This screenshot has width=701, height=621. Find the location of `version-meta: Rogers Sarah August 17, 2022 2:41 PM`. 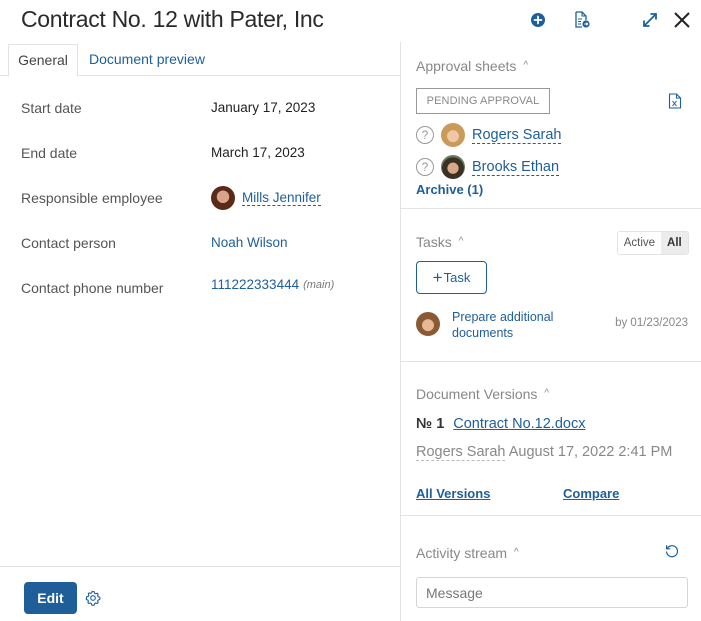

version-meta: Rogers Sarah August 17, 2022 2:41 PM is located at coordinates (544, 452).